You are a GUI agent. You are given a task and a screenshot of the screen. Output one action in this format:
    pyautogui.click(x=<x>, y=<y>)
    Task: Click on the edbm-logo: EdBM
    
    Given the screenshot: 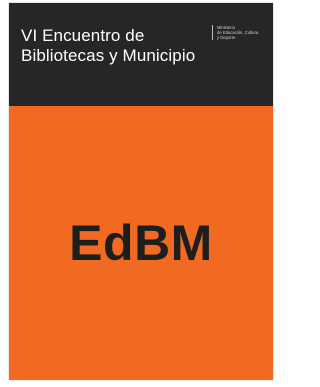 What is the action you would take?
    pyautogui.click(x=141, y=243)
    